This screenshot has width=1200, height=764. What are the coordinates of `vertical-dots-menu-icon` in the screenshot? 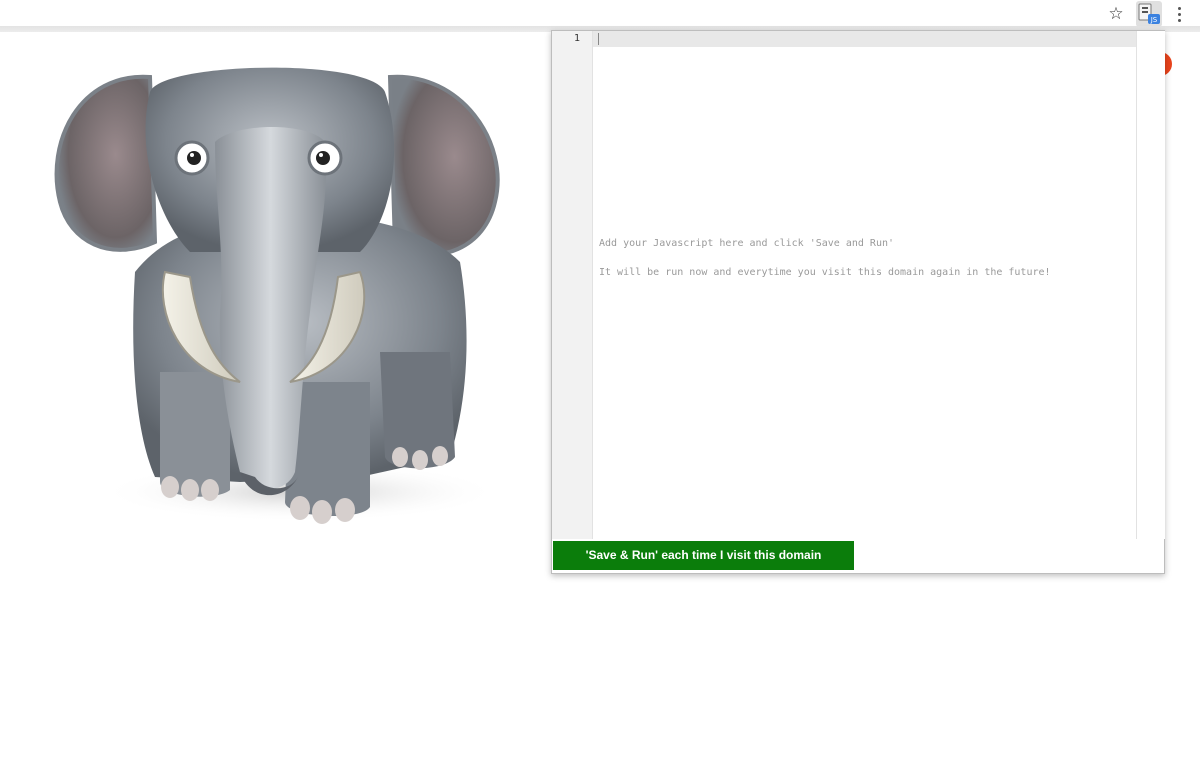 It's located at (1179, 14).